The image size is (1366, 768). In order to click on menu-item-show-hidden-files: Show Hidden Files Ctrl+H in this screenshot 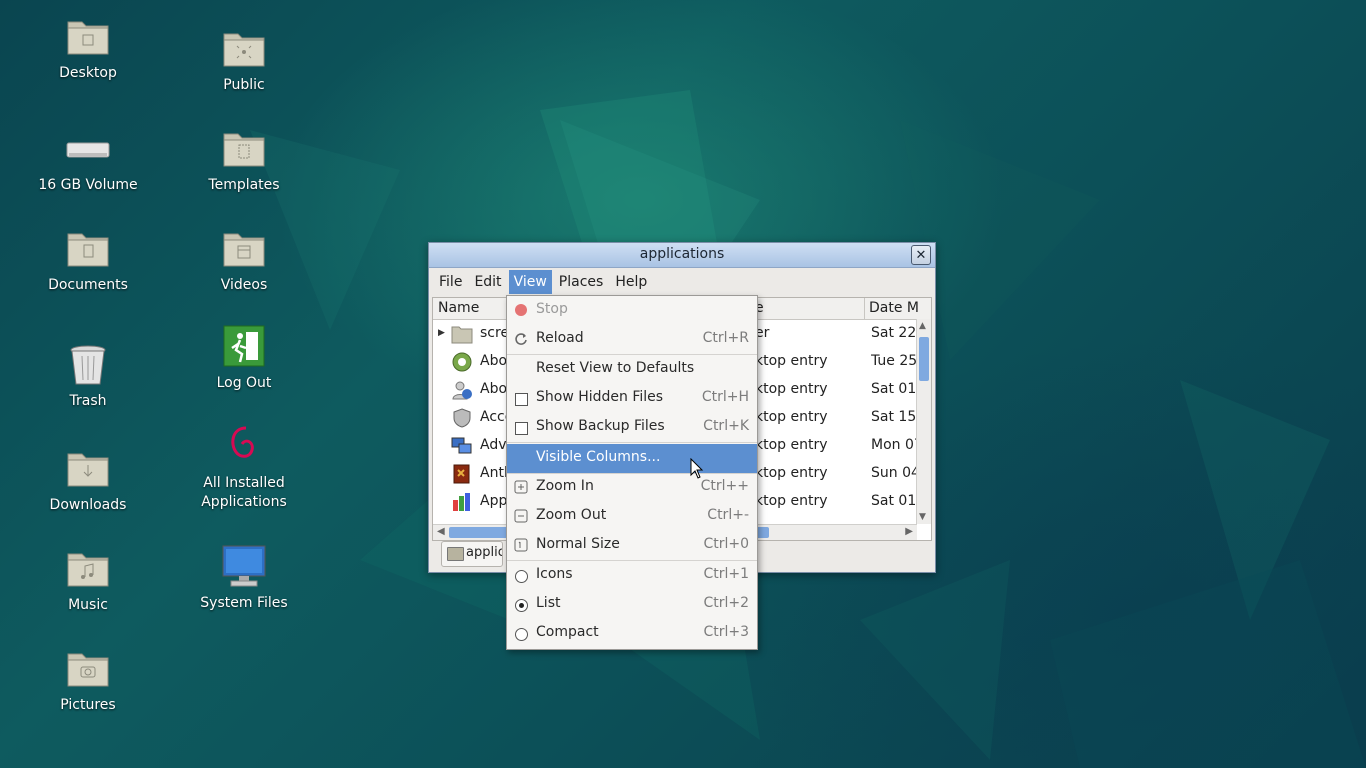, I will do `click(632, 398)`.